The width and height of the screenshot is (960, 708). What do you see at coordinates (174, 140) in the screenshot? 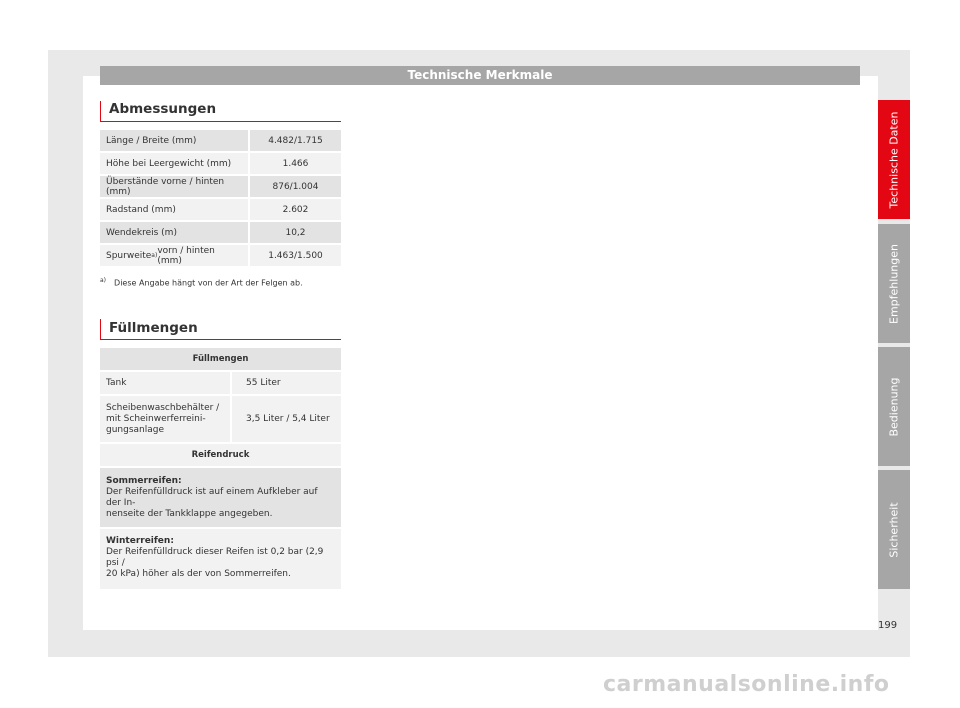
I see `row-label: Länge / Breite (mm)` at bounding box center [174, 140].